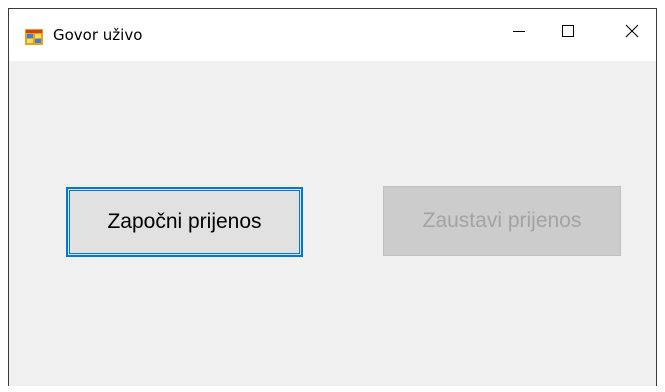 The image size is (665, 392). I want to click on app-icon, so click(34, 37).